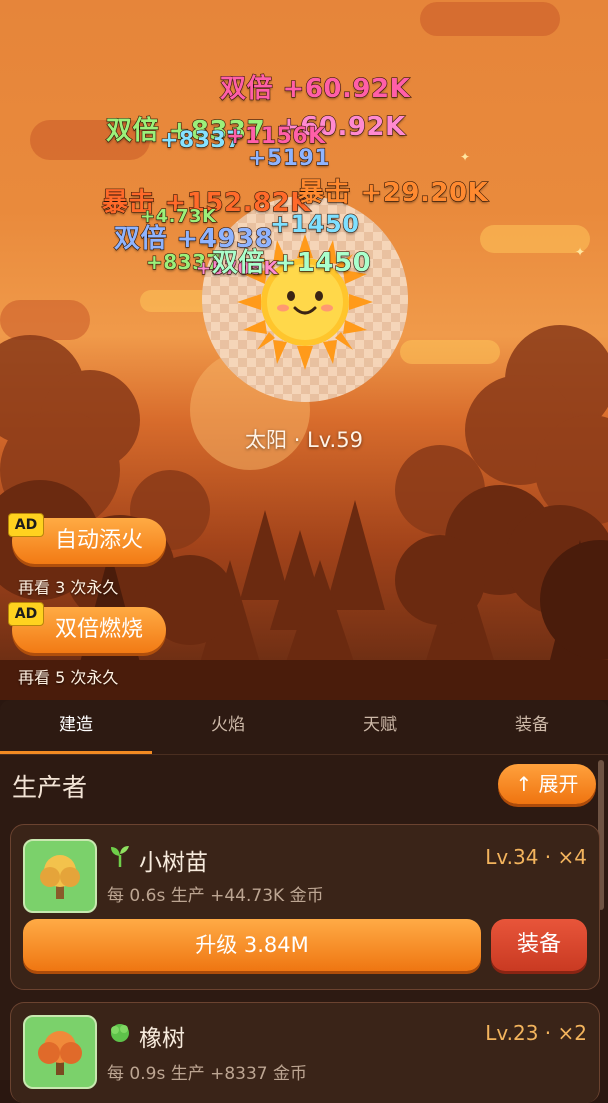 This screenshot has height=1103, width=608. What do you see at coordinates (68, 587) in the screenshot?
I see `auto-fire-subtext: 再看 3 次永久` at bounding box center [68, 587].